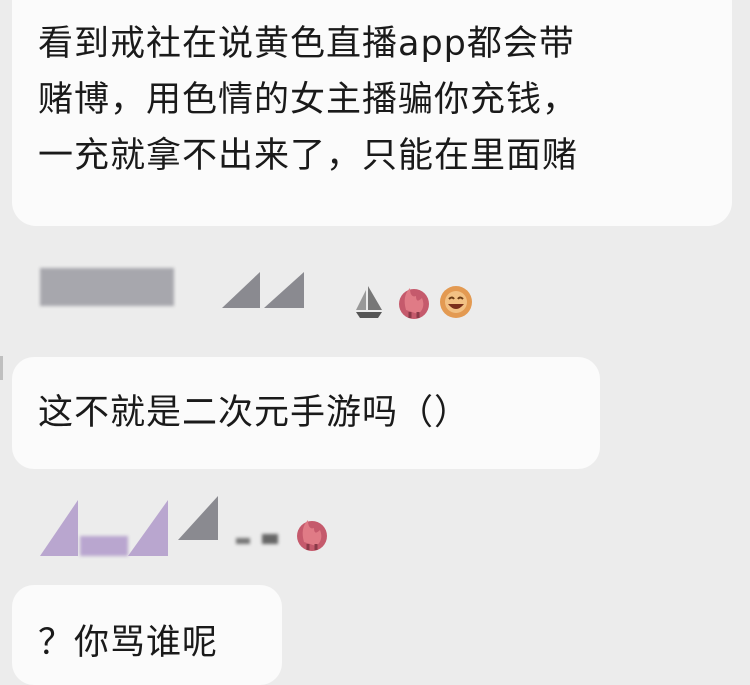  Describe the element at coordinates (369, 302) in the screenshot. I see `sailboat-icon` at that location.